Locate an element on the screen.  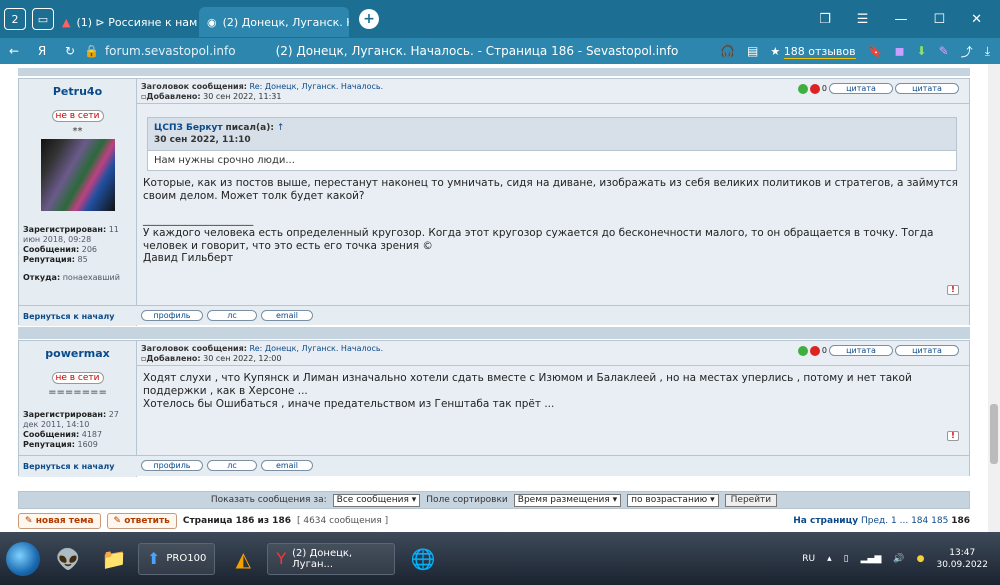
share-icon: ⤴ is located at coordinates (967, 51).